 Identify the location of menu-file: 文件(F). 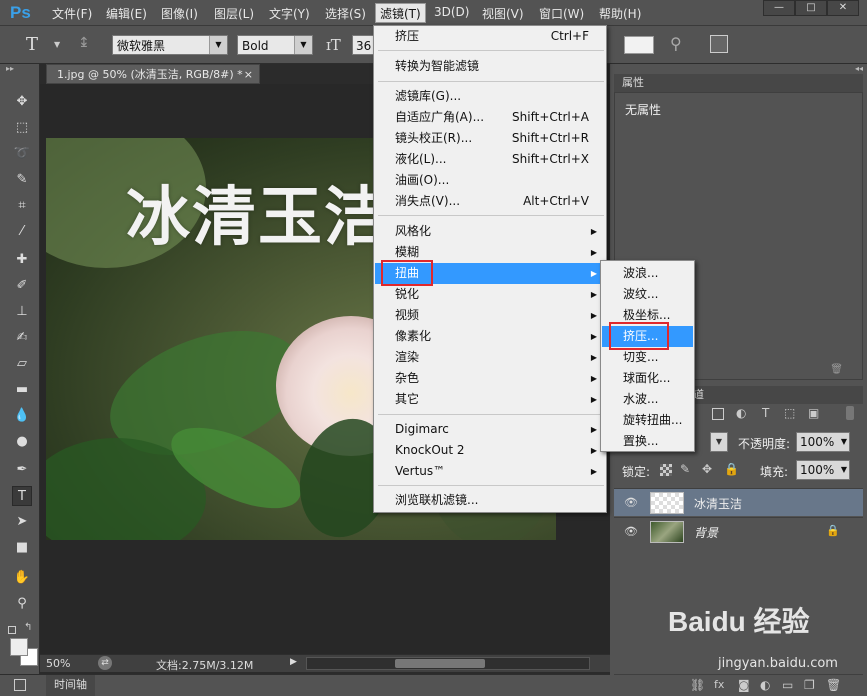
(72, 13).